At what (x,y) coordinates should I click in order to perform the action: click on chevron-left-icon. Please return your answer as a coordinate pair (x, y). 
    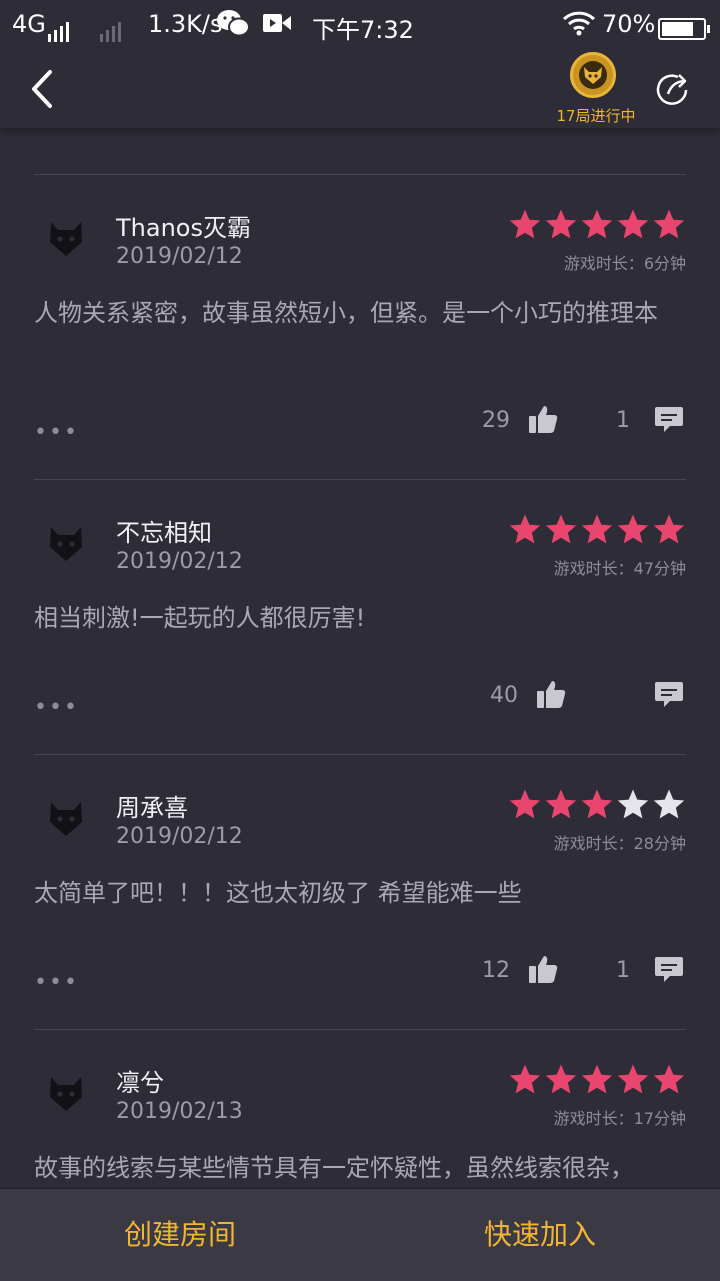
    Looking at the image, I should click on (42, 89).